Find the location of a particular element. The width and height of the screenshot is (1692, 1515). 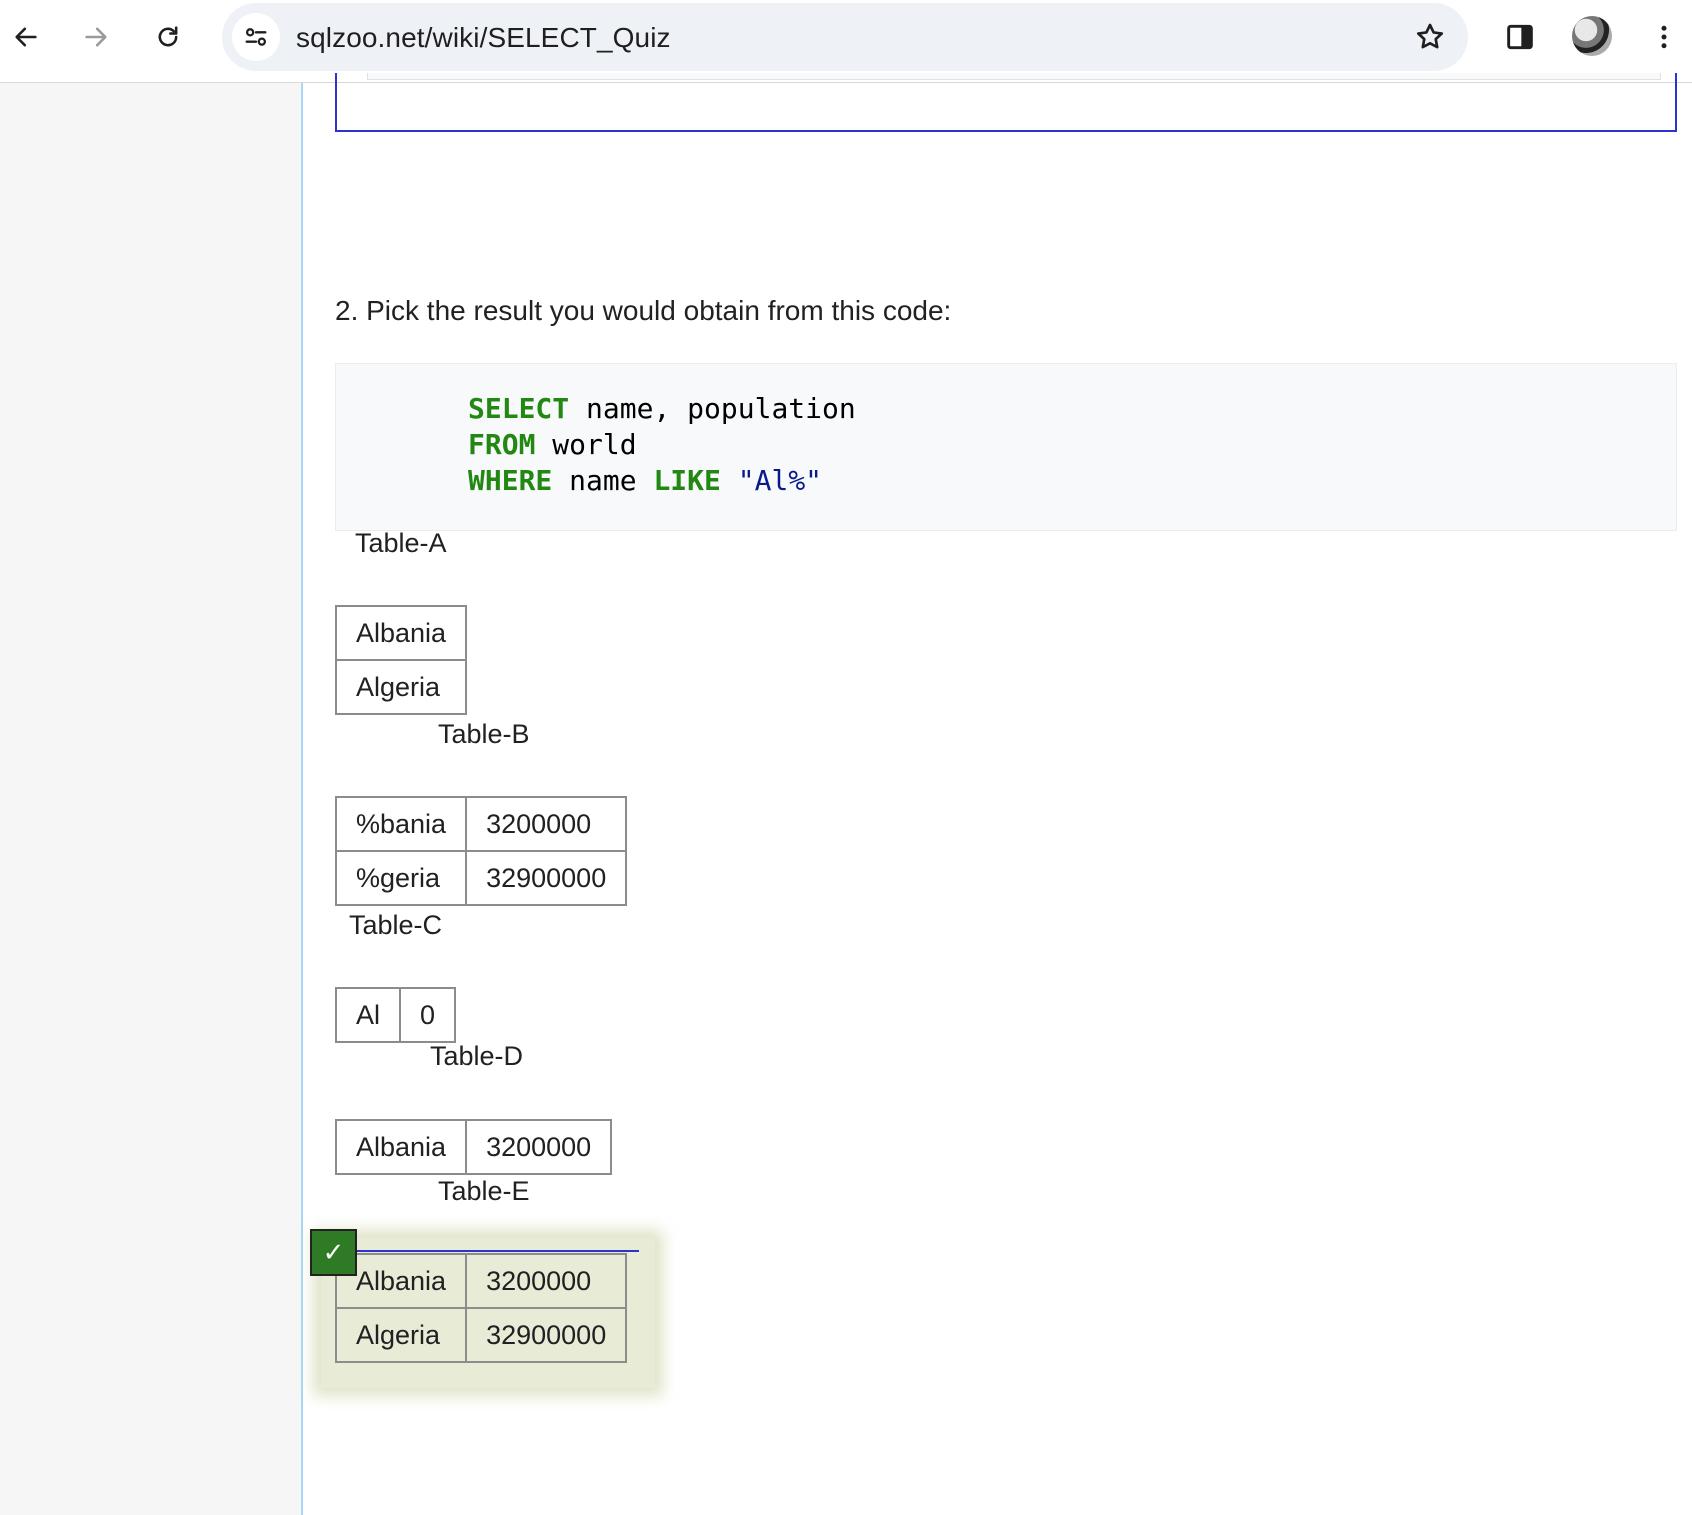

table-row: Algeria 32900000 is located at coordinates (481, 1335).